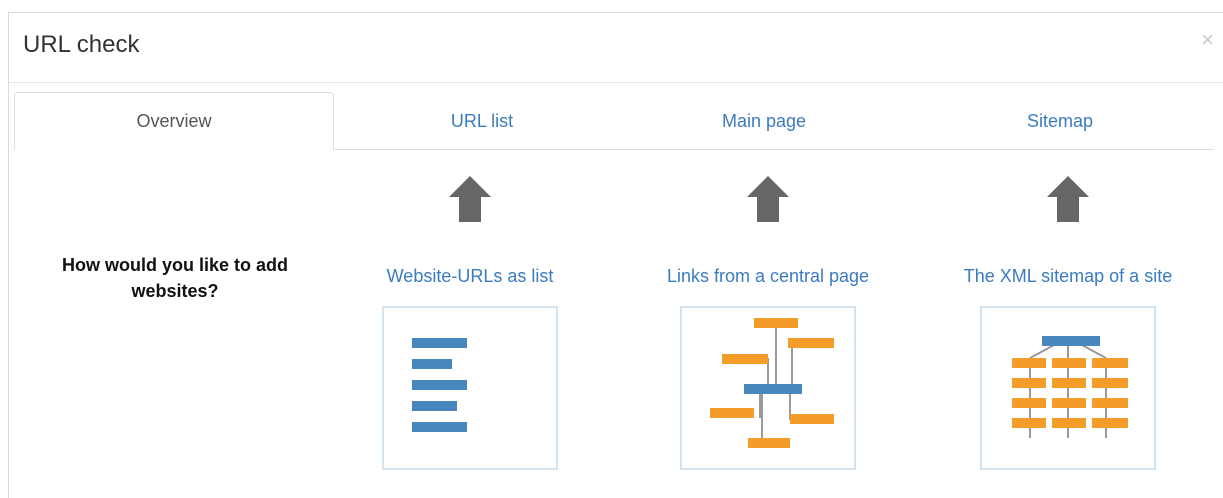  I want to click on close-icon: ×, so click(1207, 40).